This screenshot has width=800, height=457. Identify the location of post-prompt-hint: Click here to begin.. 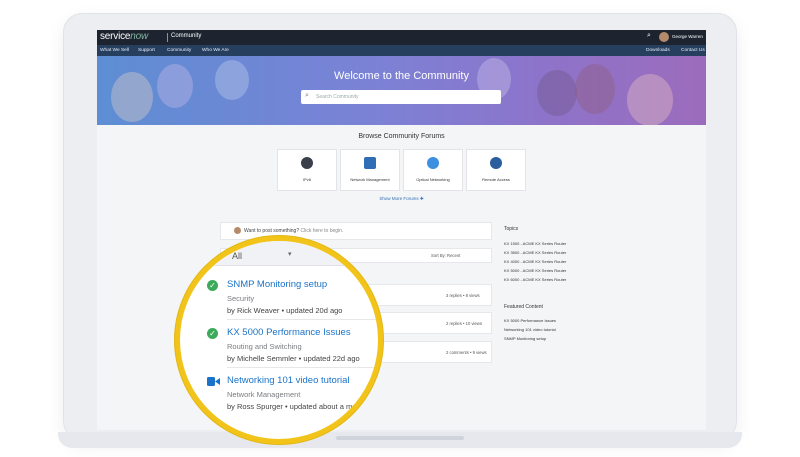
(322, 231).